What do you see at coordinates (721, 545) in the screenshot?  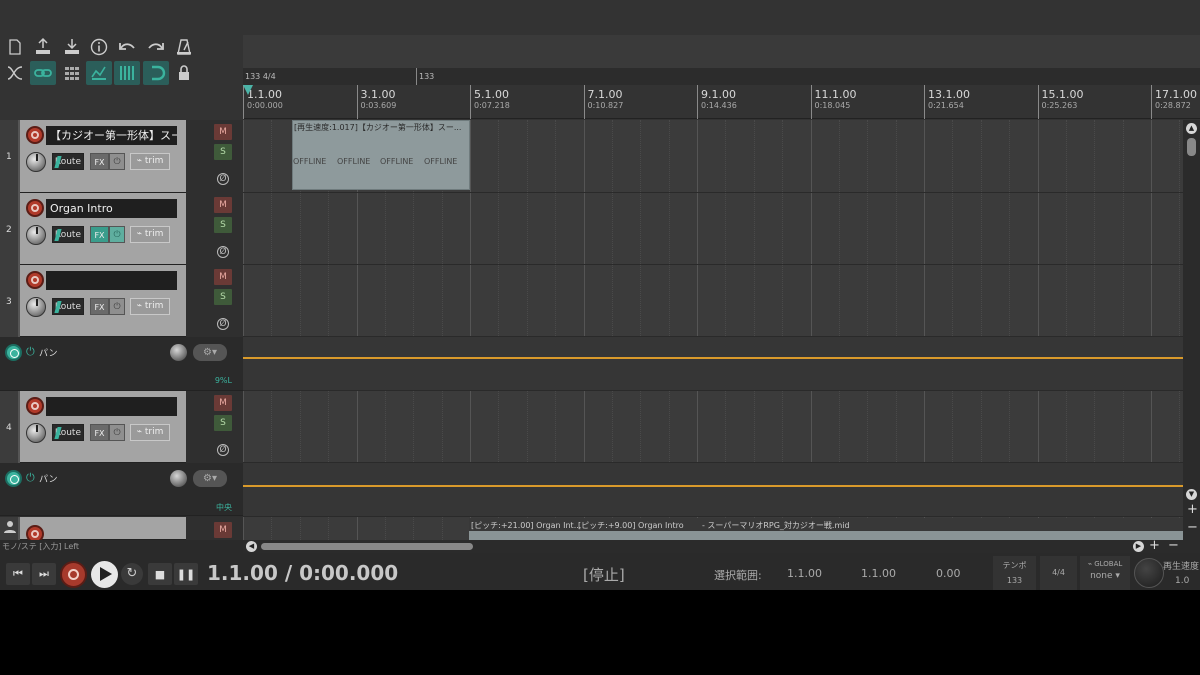 I see `horizontal-scrollbar: ◀ ▶ + −` at bounding box center [721, 545].